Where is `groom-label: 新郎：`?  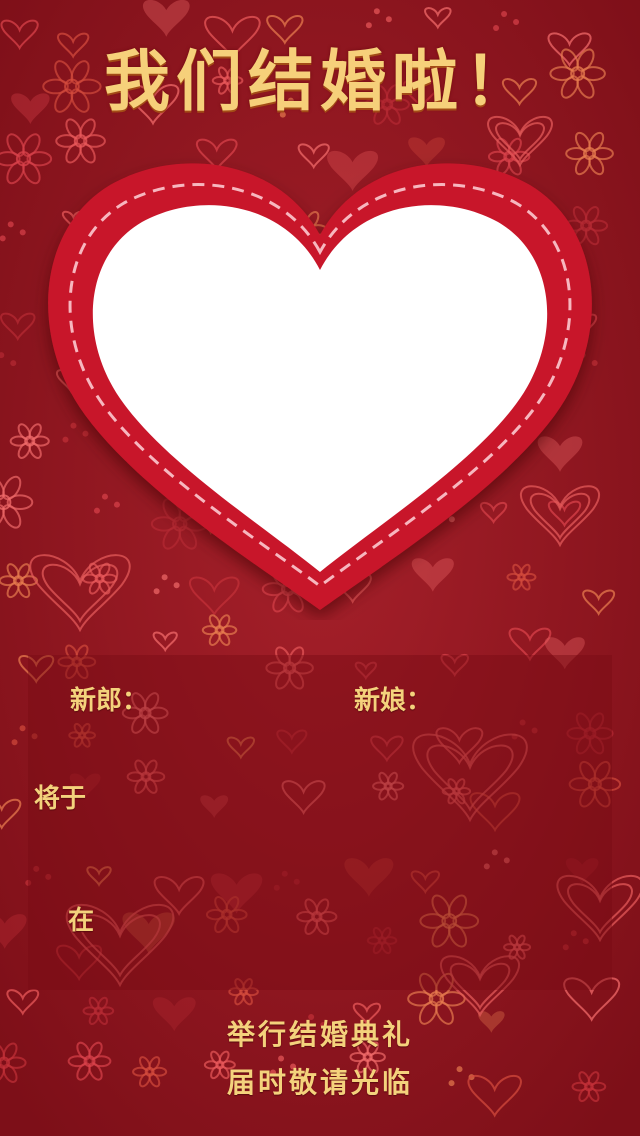
groom-label: 新郎： is located at coordinates (109, 701).